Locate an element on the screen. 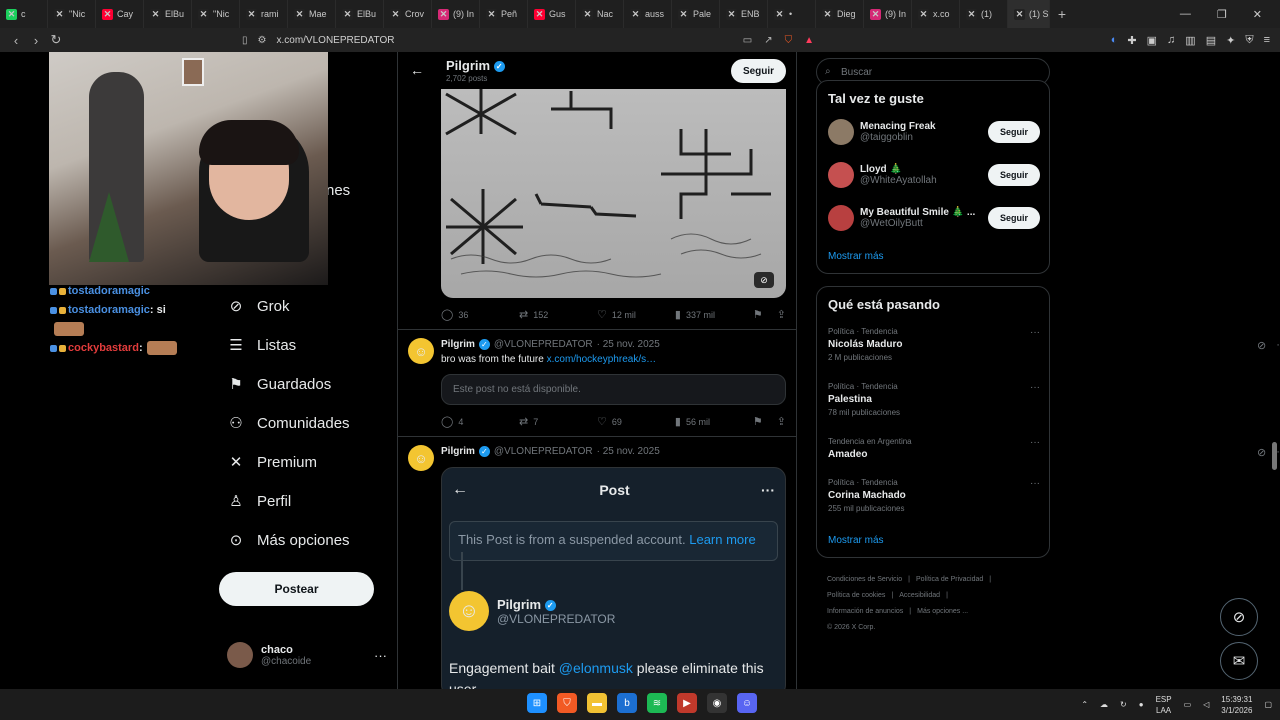  menu-icon: ≡ is located at coordinates (1267, 40).